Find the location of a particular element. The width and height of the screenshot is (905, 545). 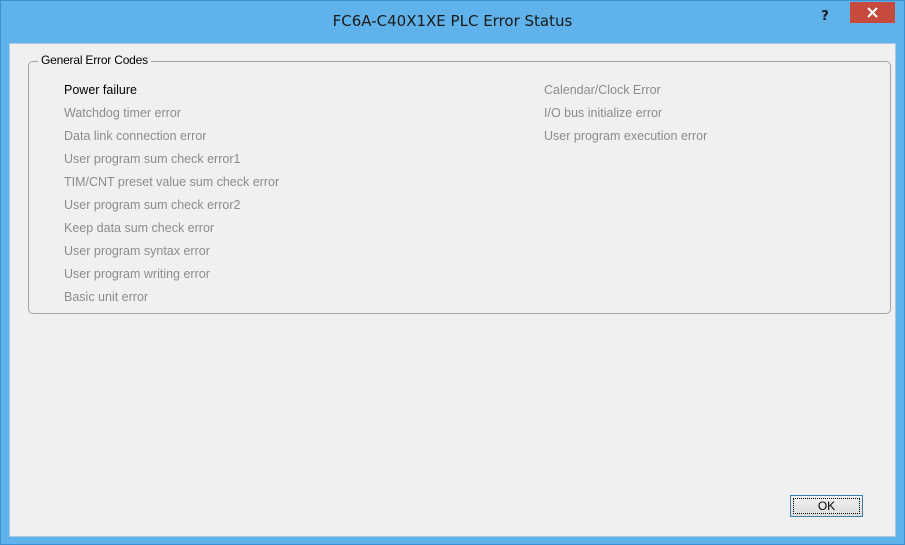

title-bar: FC6A-C40X1XE PLC Error Status ? is located at coordinates (452, 21).